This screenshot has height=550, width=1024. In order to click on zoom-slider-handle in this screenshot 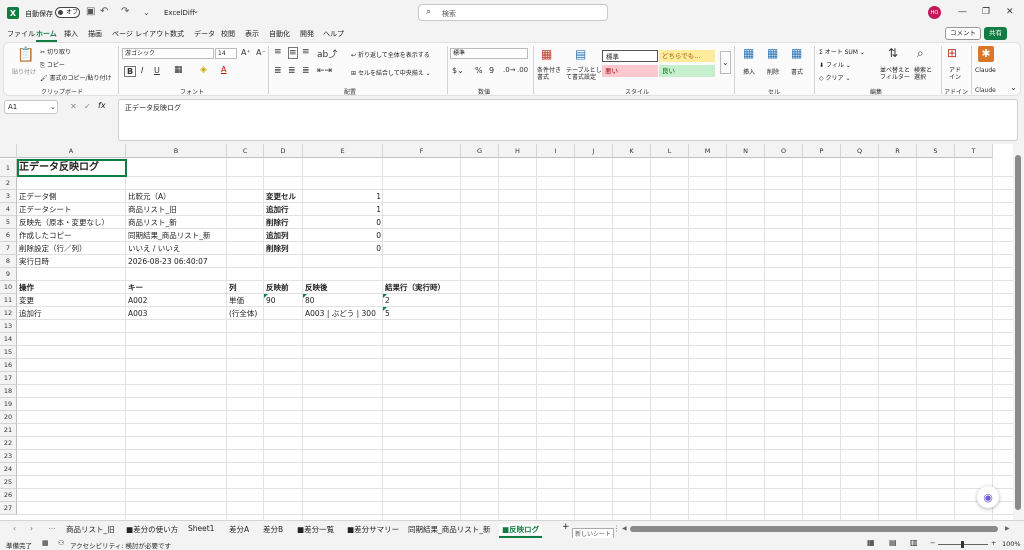, I will do `click(962, 544)`.